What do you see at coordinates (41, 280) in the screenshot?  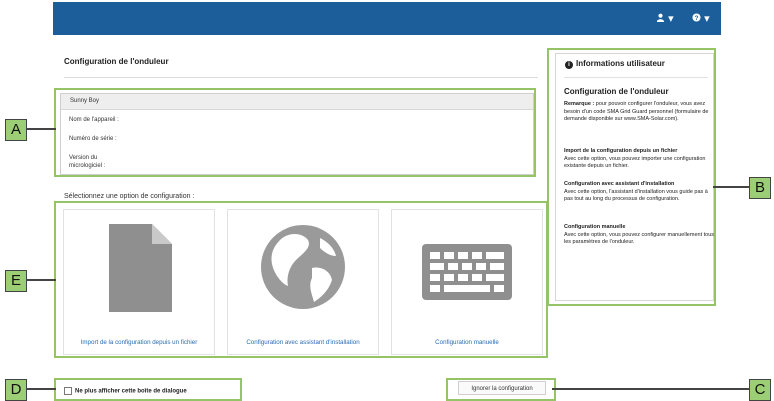 I see `callout-line-e` at bounding box center [41, 280].